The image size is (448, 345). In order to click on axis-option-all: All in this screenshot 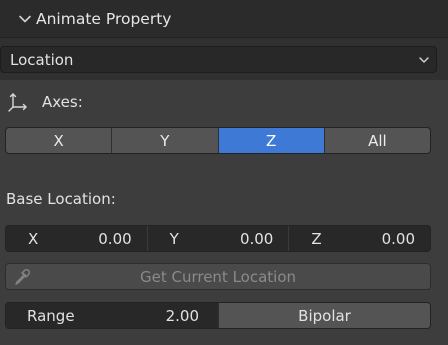, I will do `click(376, 140)`.